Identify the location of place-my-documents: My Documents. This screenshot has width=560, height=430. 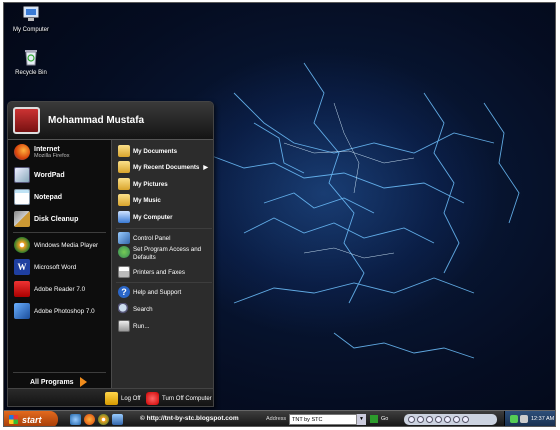
(147, 151).